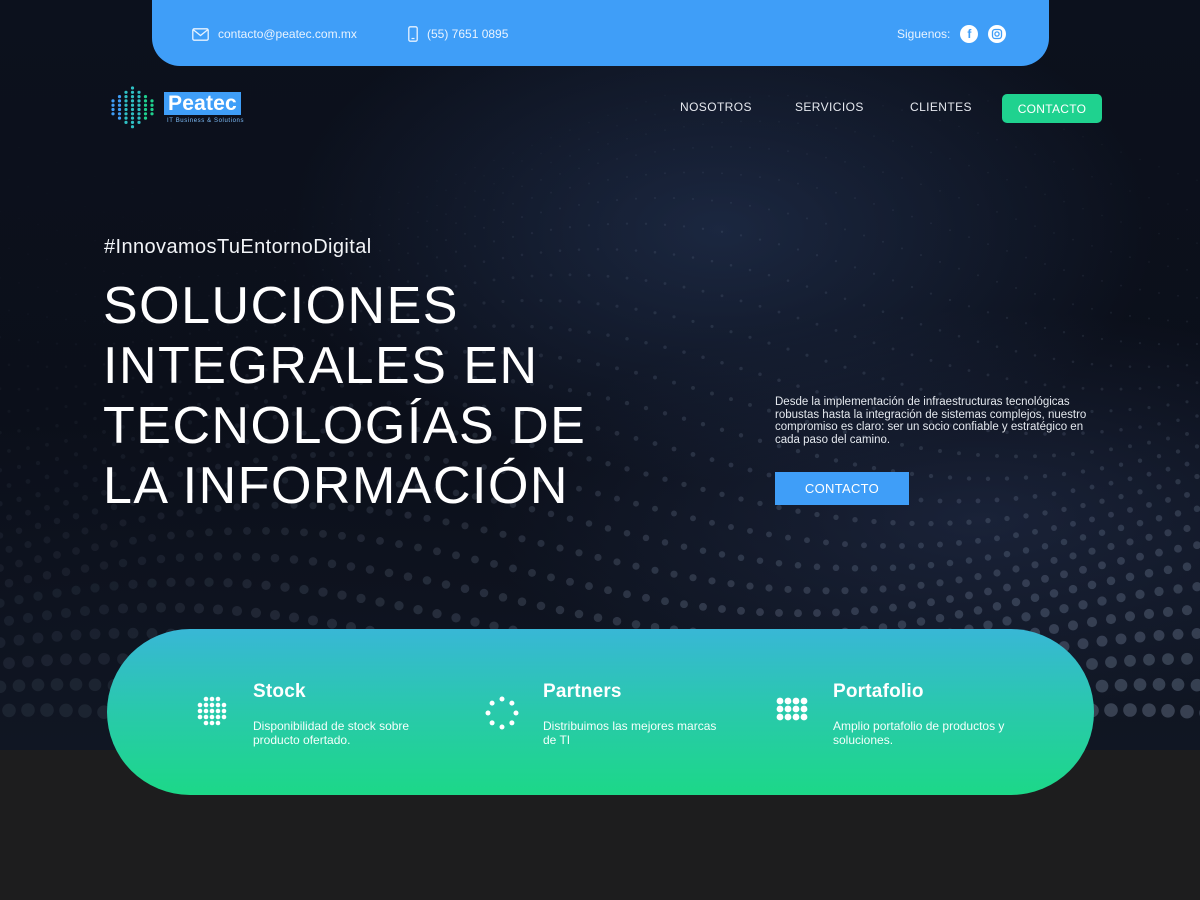 Image resolution: width=1200 pixels, height=900 pixels. Describe the element at coordinates (842, 488) in the screenshot. I see `hero-contact-button: CONTACTO` at that location.